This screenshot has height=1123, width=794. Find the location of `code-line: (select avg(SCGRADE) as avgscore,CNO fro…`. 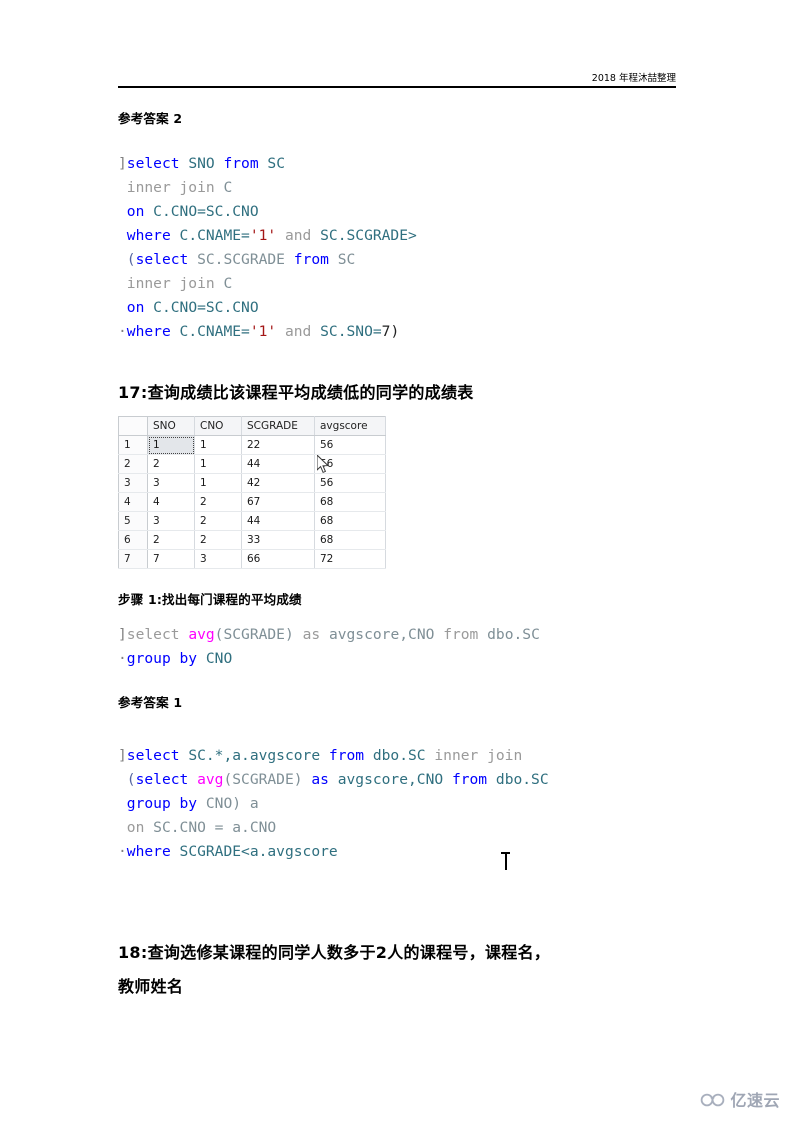

code-line: (select avg(SCGRADE) as avgscore,CNO fro… is located at coordinates (333, 780).